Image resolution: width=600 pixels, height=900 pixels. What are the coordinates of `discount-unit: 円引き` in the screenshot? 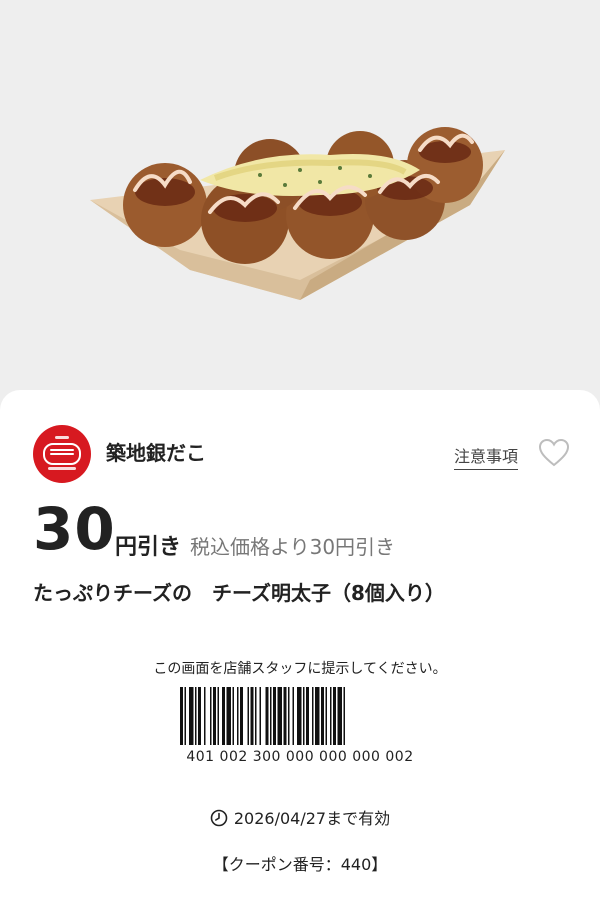 It's located at (148, 547).